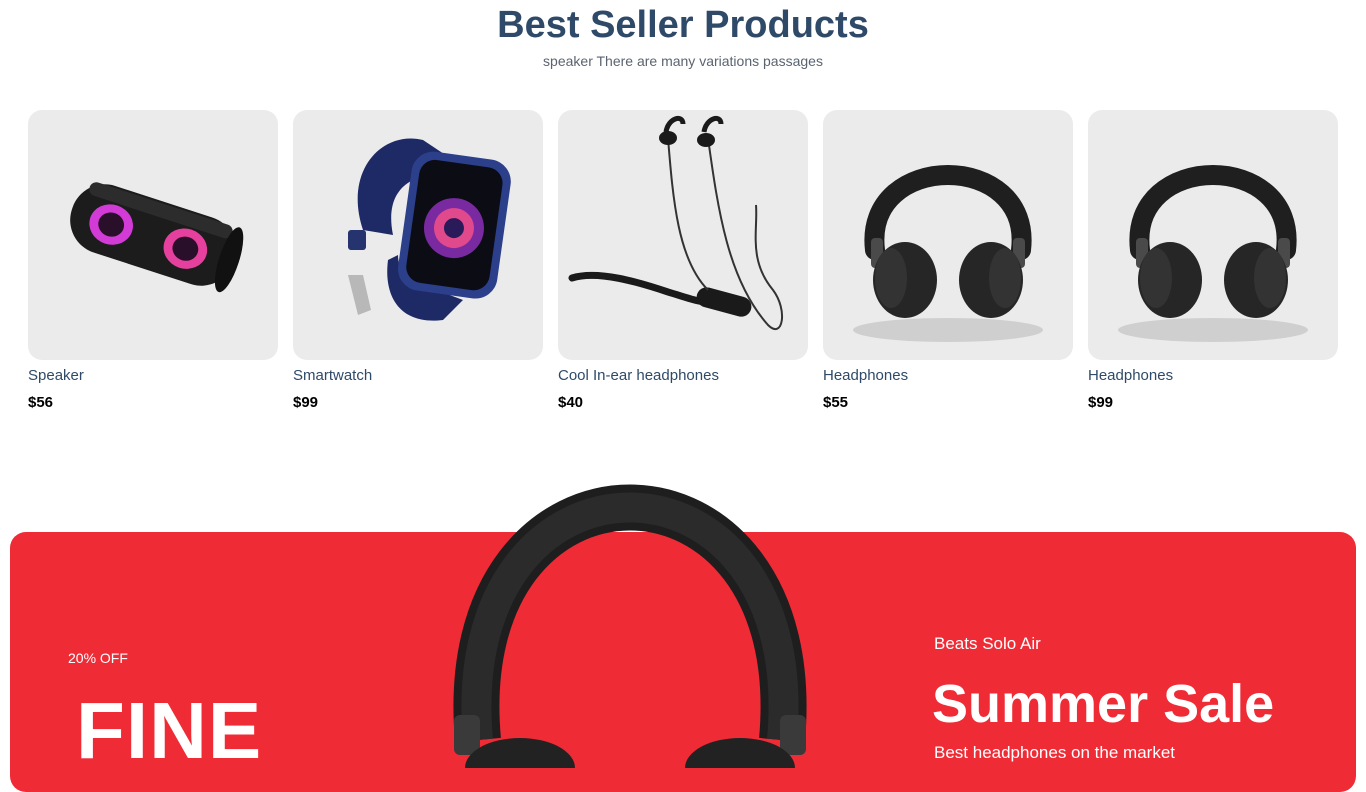 Image resolution: width=1366 pixels, height=792 pixels. What do you see at coordinates (987, 643) in the screenshot?
I see `banner-product-name: Beats Solo Air` at bounding box center [987, 643].